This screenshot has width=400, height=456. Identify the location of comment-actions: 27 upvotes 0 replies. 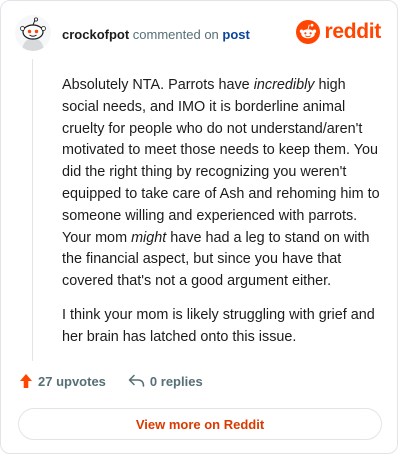
(111, 381).